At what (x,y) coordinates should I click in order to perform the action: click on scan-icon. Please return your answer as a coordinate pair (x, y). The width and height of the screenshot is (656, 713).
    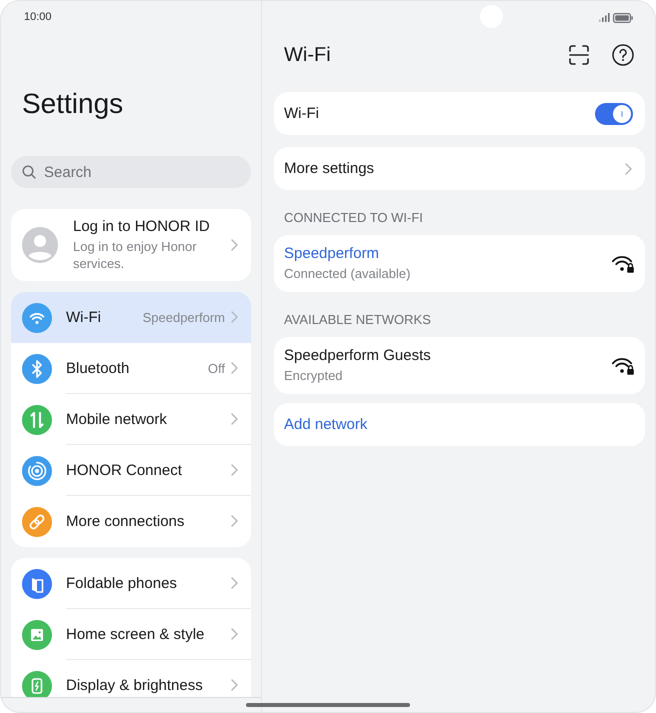
    Looking at the image, I should click on (579, 55).